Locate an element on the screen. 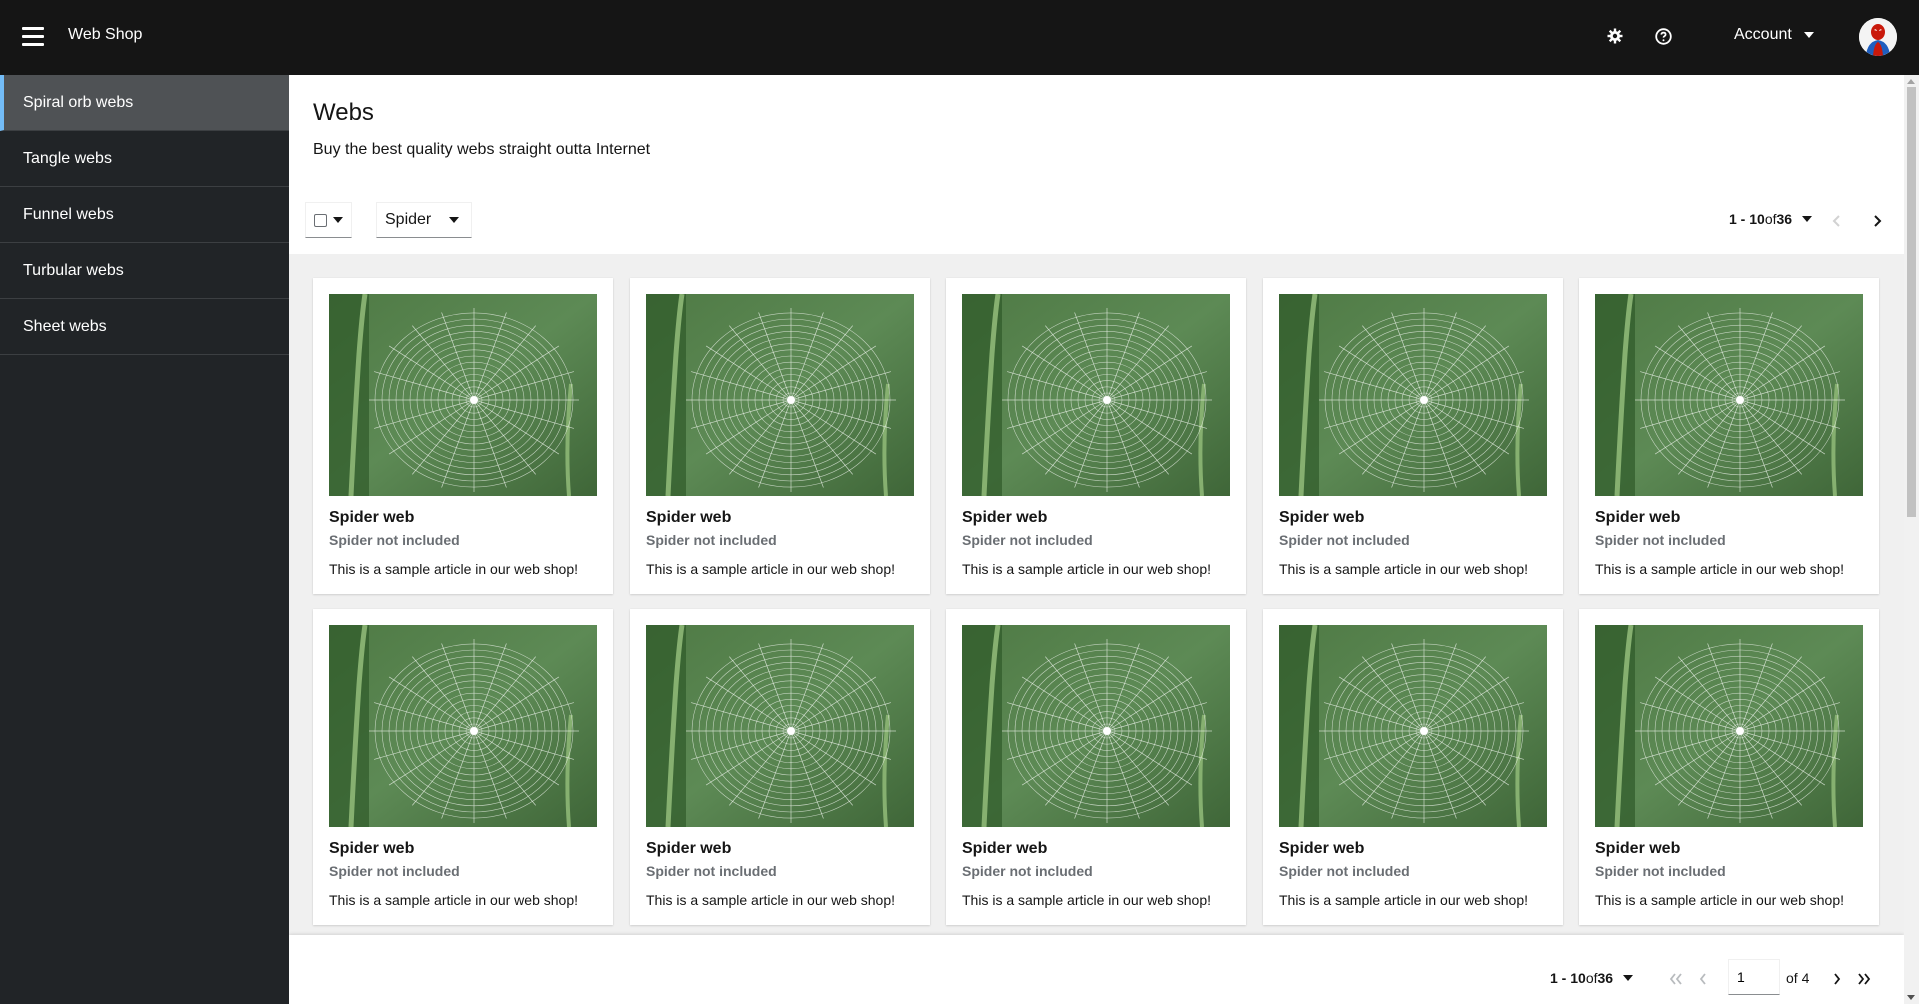 Image resolution: width=1919 pixels, height=1004 pixels. sidebar-item-label: Sheet webs is located at coordinates (65, 326).